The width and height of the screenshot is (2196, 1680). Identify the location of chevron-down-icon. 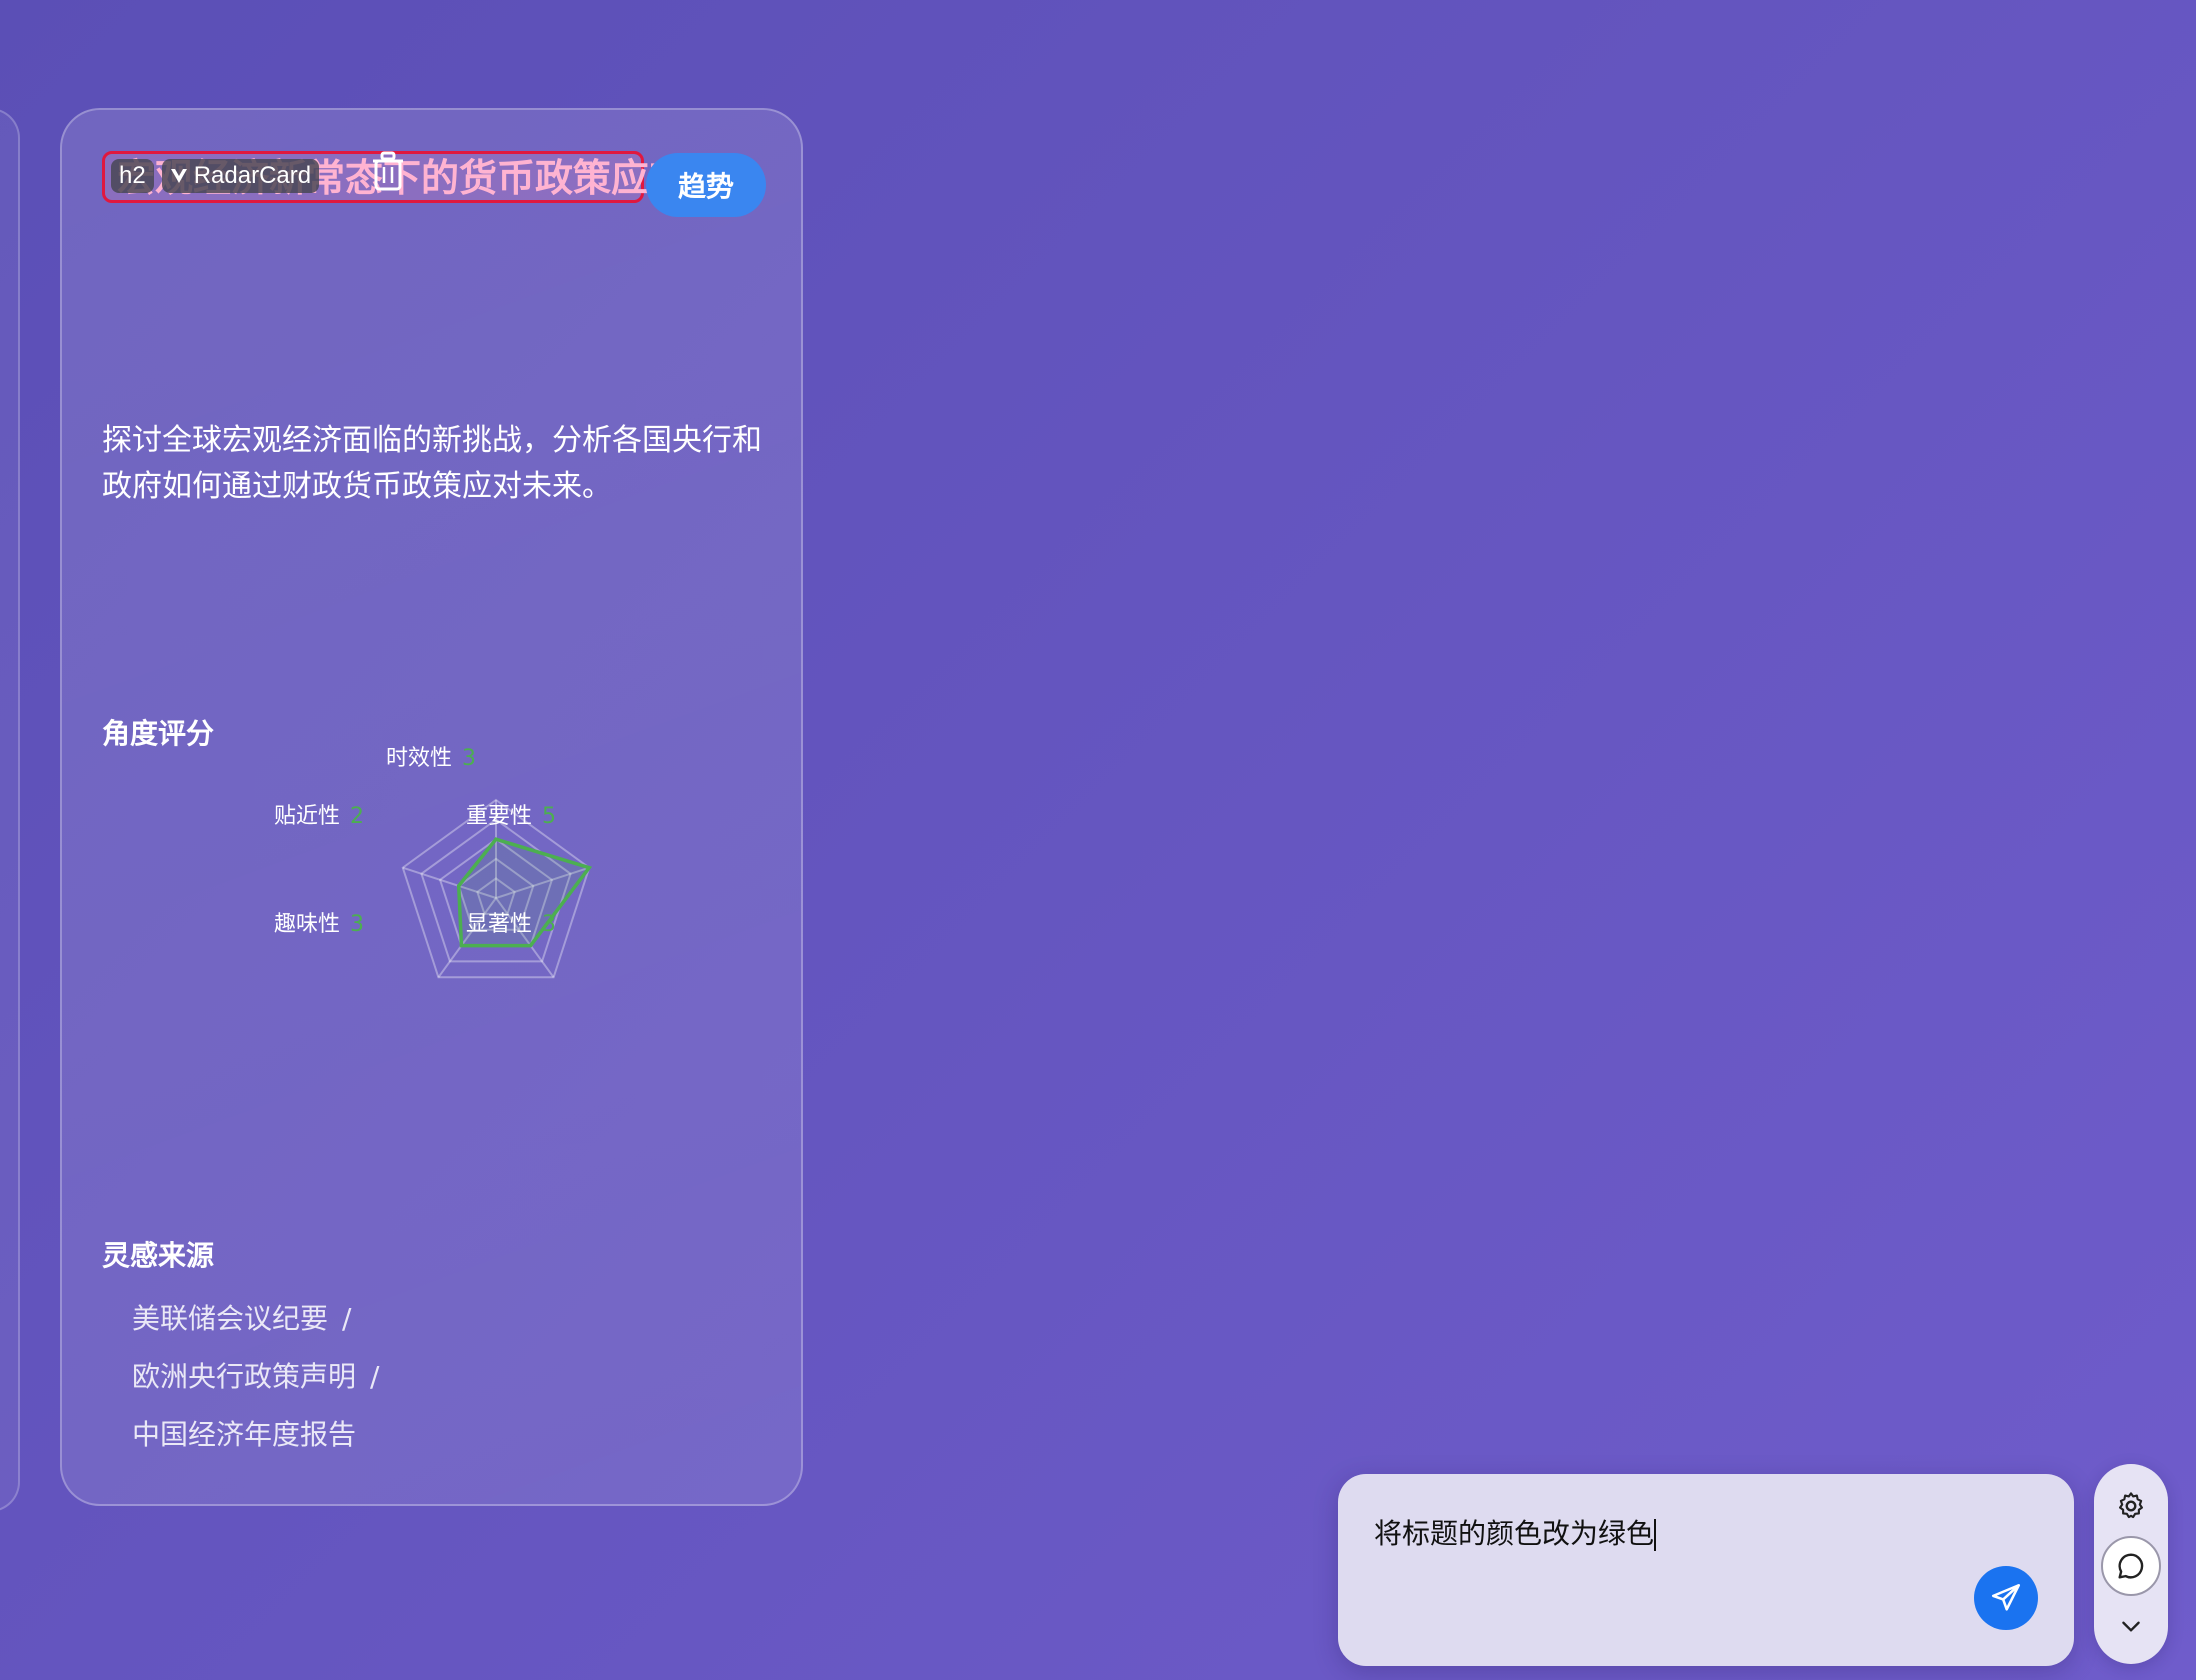
(2131, 1626).